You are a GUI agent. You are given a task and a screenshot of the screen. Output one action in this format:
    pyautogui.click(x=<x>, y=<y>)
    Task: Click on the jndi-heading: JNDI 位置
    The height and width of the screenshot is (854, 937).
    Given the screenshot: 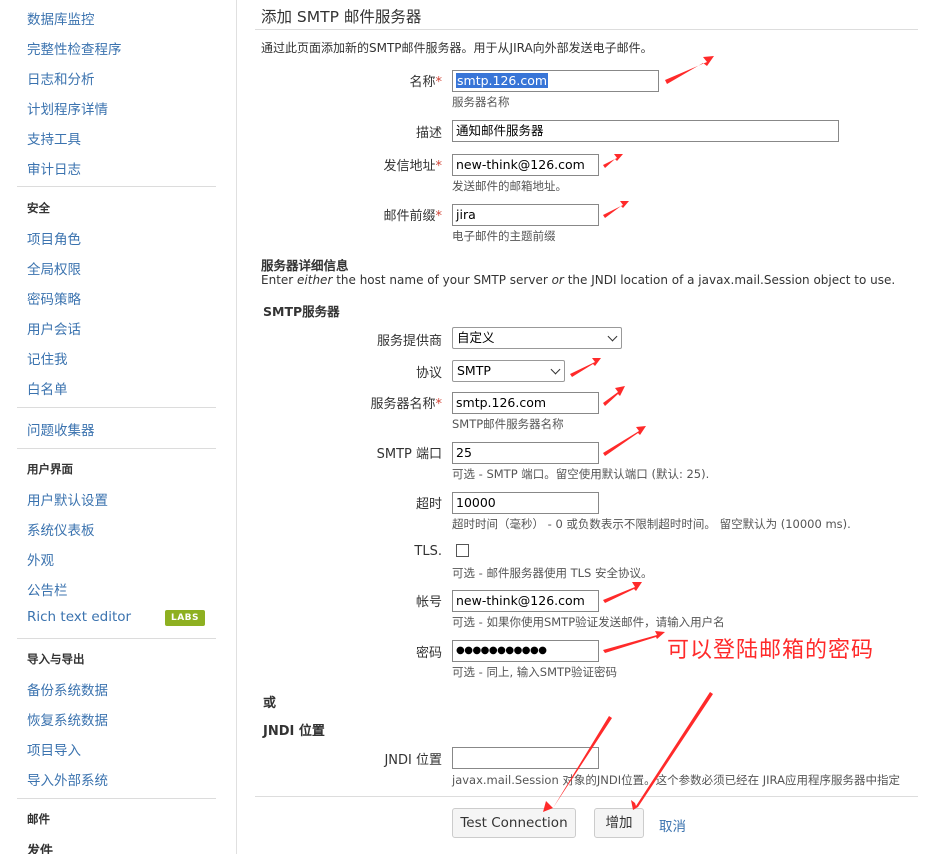 What is the action you would take?
    pyautogui.click(x=294, y=731)
    